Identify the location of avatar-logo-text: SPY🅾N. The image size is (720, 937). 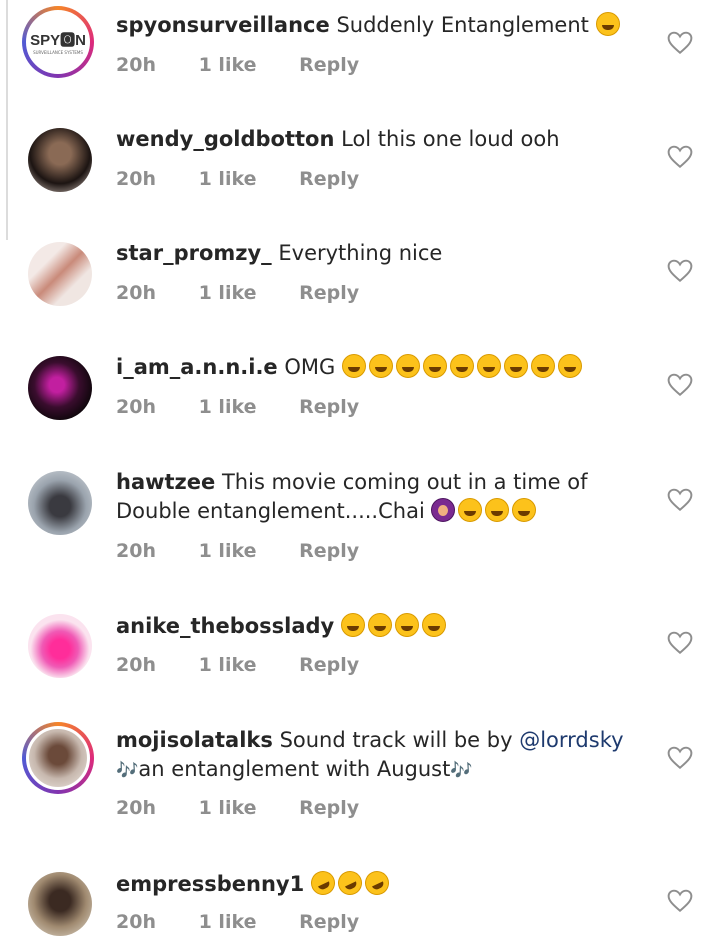
(58, 40).